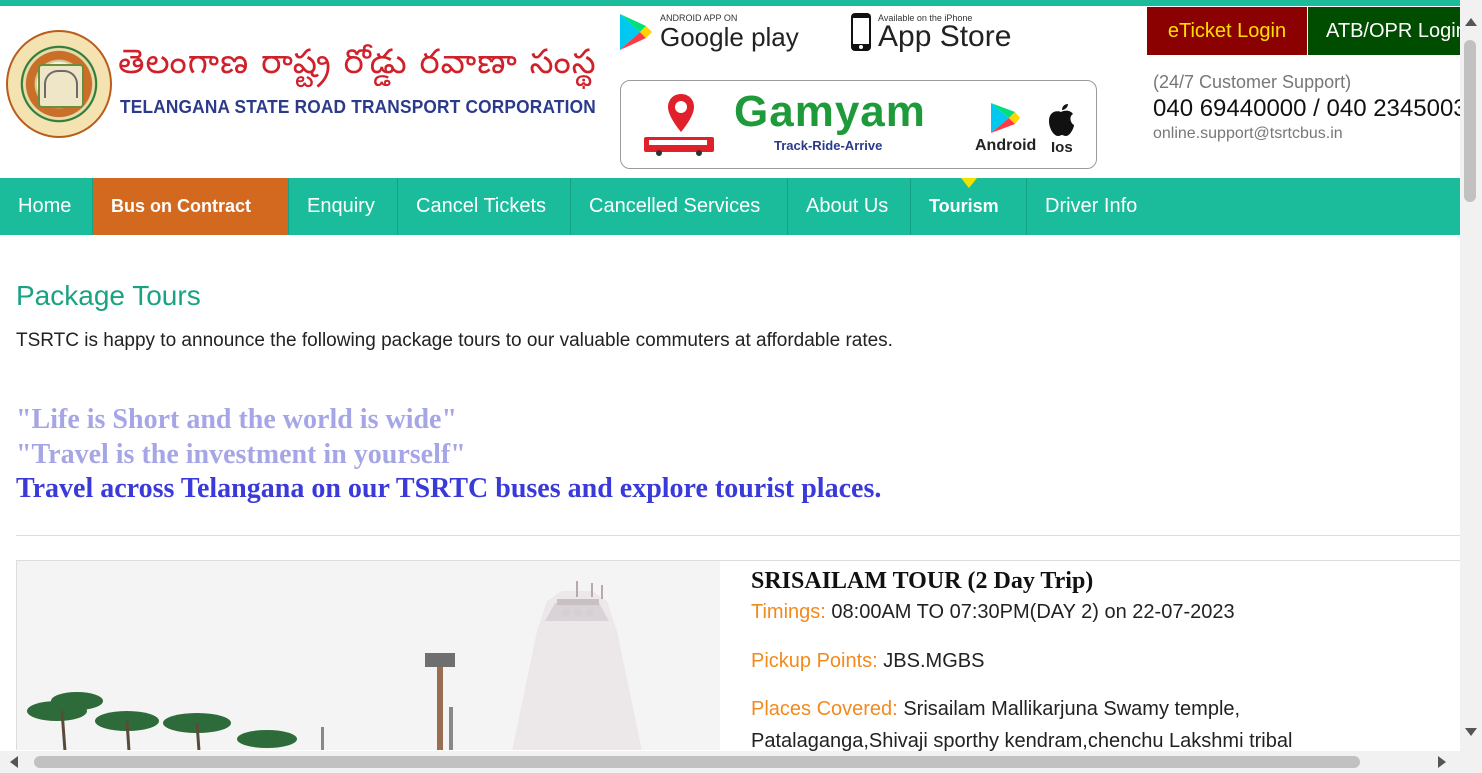 The width and height of the screenshot is (1482, 773). What do you see at coordinates (343, 206) in the screenshot?
I see `nav-enquiry: Enquiry` at bounding box center [343, 206].